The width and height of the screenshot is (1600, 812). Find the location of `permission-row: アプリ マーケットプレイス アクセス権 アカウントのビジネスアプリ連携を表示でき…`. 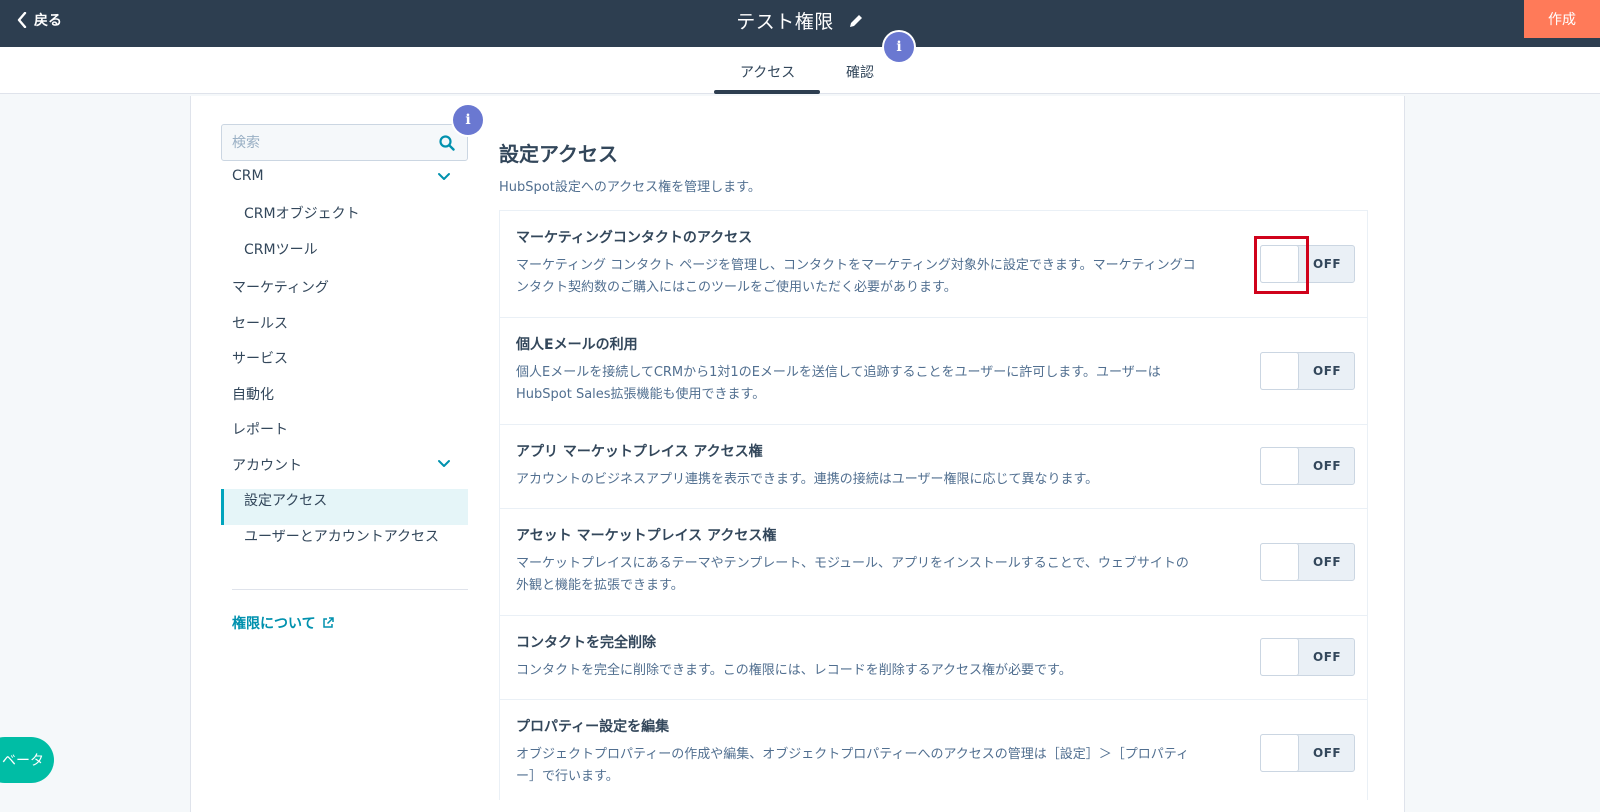

permission-row: アプリ マーケットプレイス アクセス権 アカウントのビジネスアプリ連携を表示でき… is located at coordinates (933, 467).